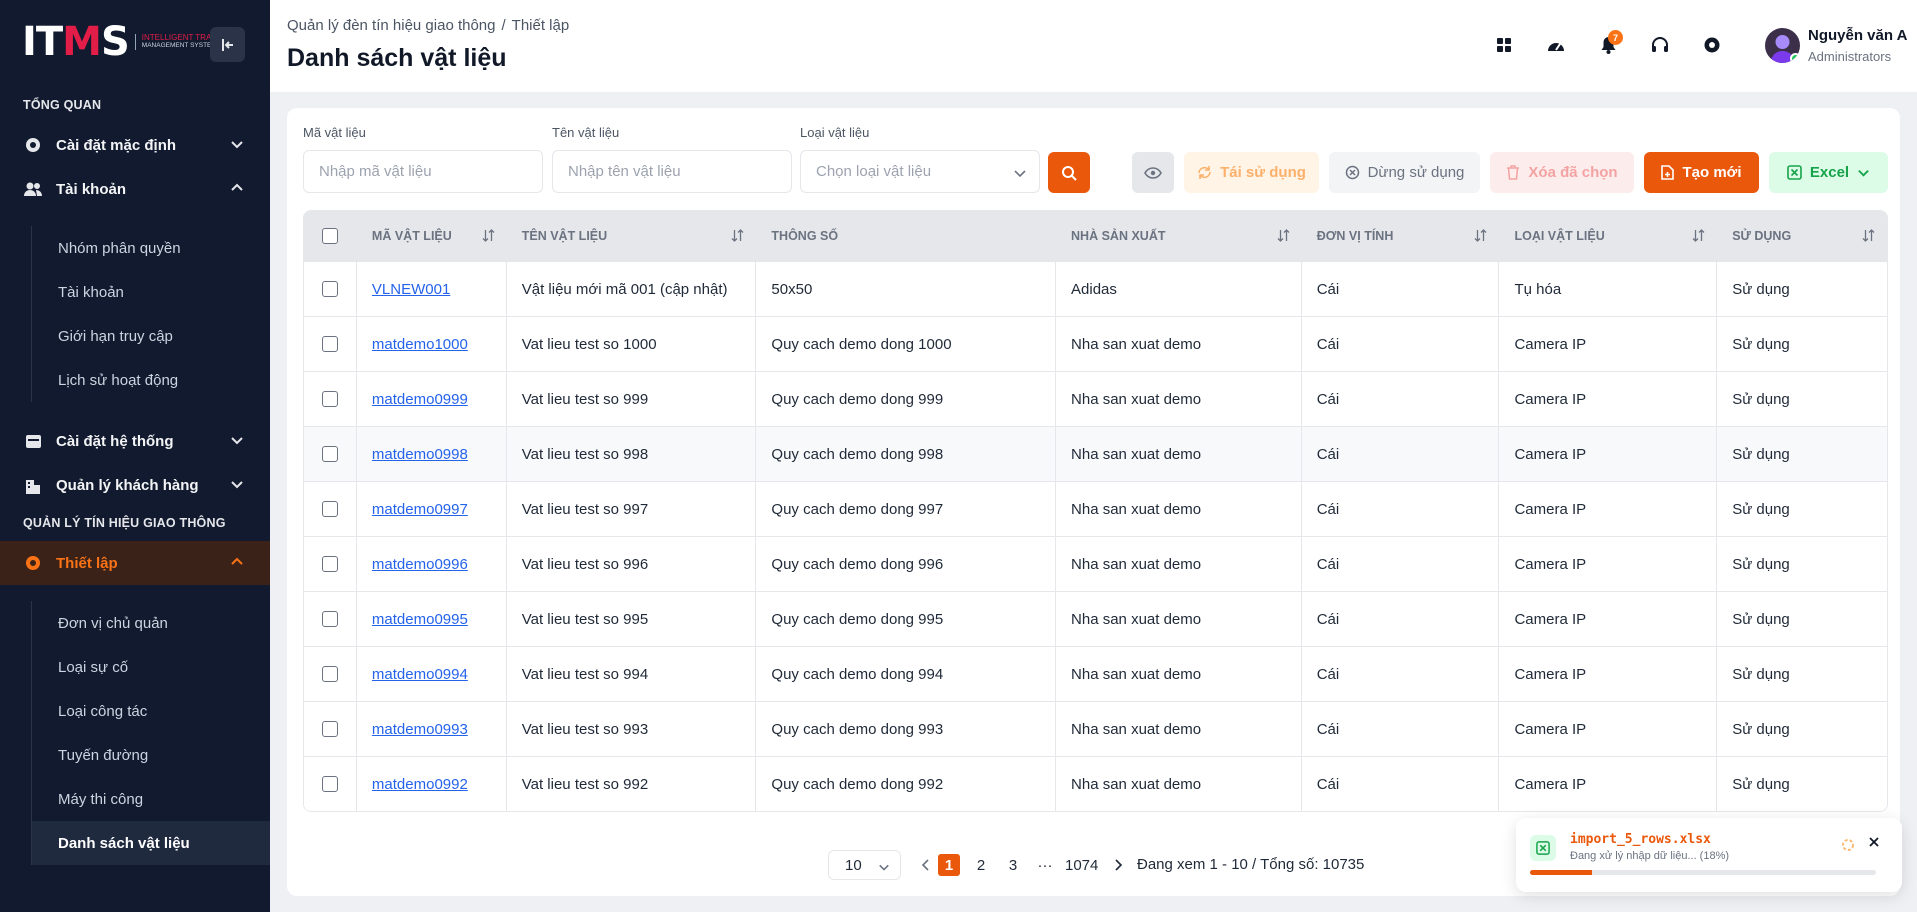  What do you see at coordinates (420, 399) in the screenshot?
I see `material-code-link: matdemo0999` at bounding box center [420, 399].